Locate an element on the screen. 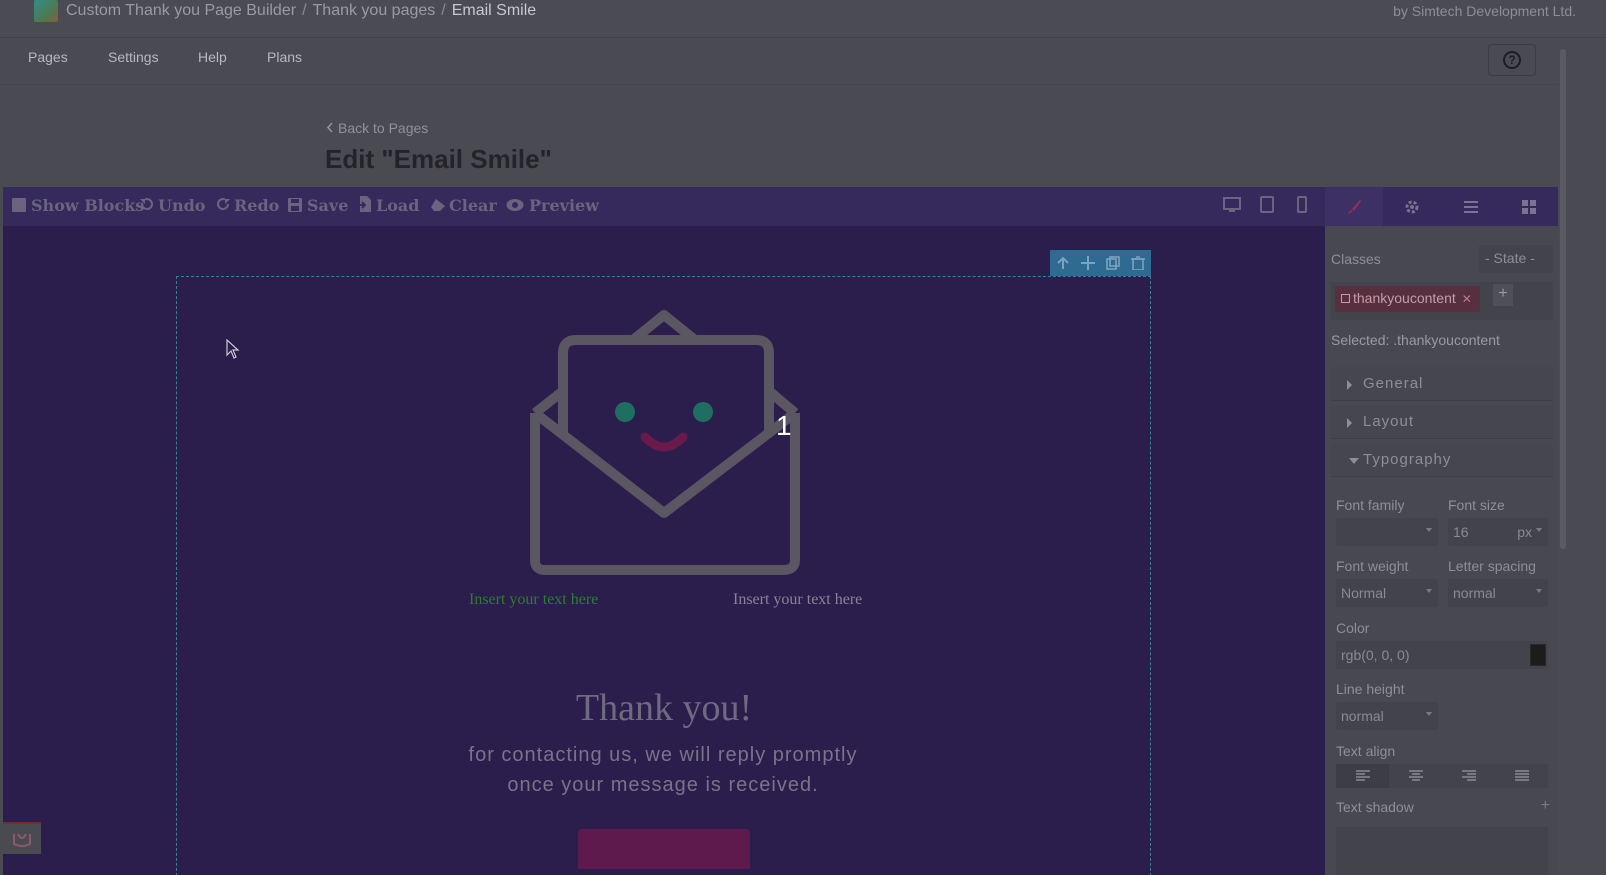 Image resolution: width=1606 pixels, height=875 pixels. color-value: rgb(0, 0, 0) is located at coordinates (1375, 655).